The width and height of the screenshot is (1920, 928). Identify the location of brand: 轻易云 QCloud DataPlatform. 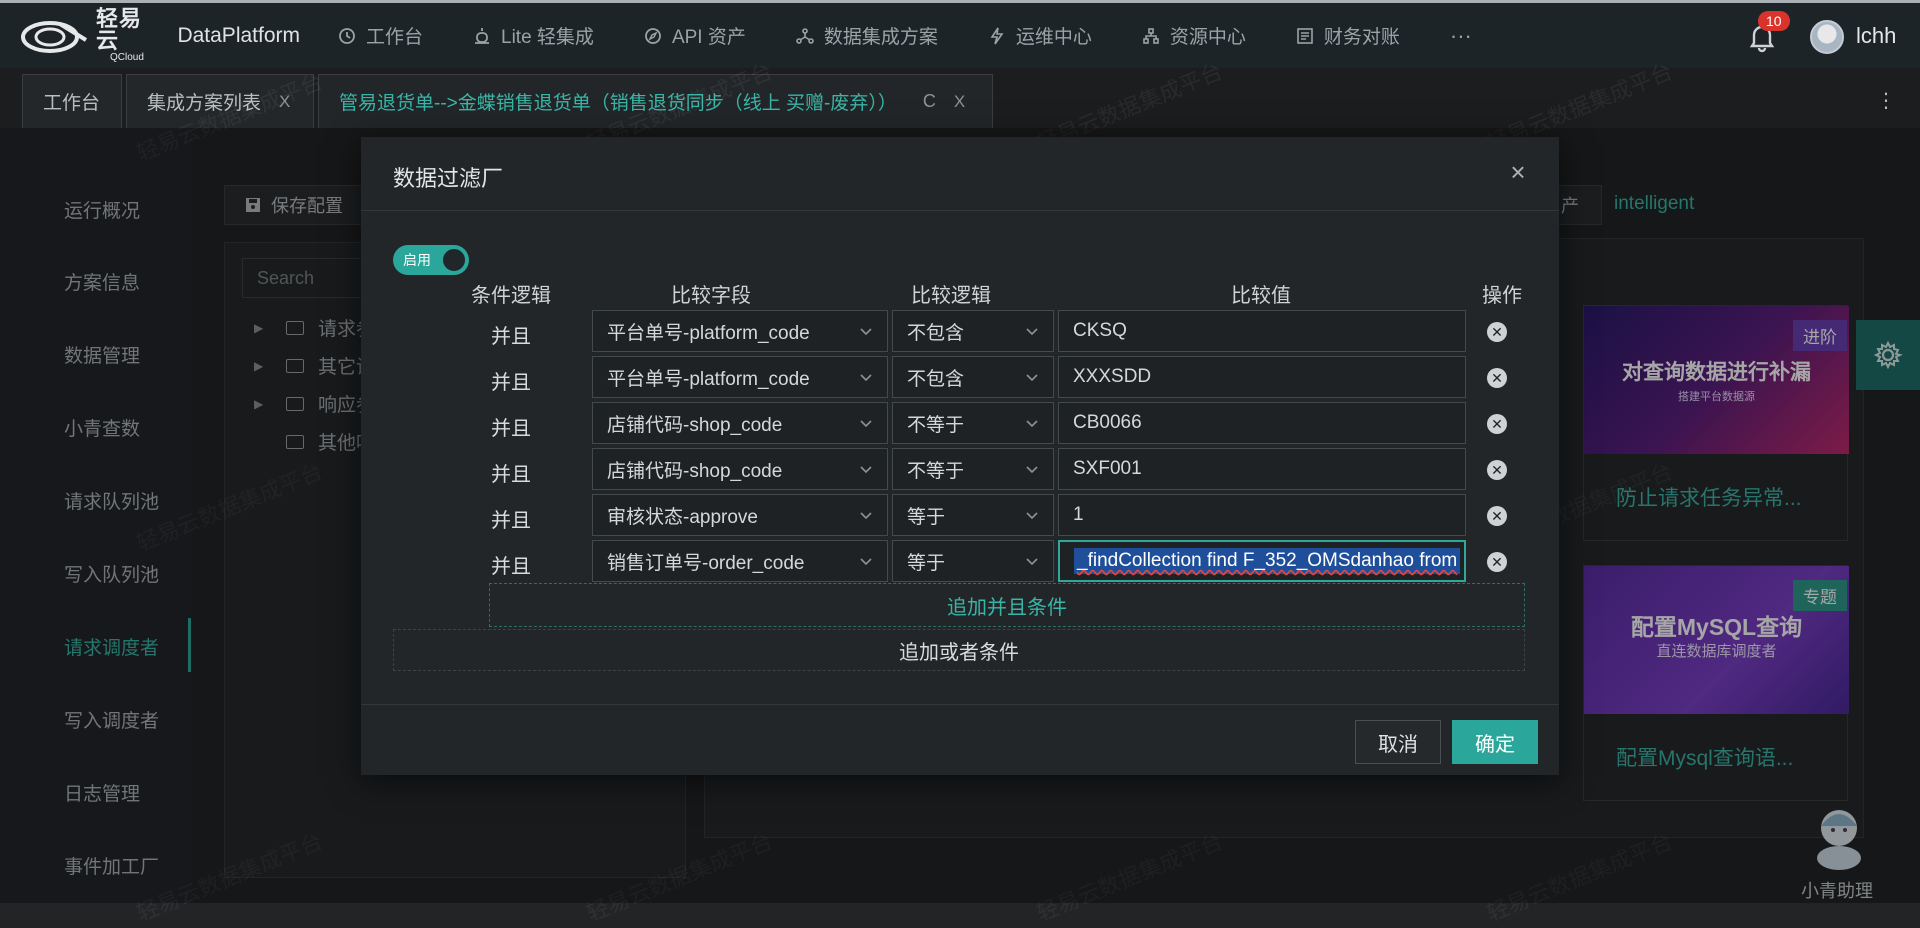
(160, 34).